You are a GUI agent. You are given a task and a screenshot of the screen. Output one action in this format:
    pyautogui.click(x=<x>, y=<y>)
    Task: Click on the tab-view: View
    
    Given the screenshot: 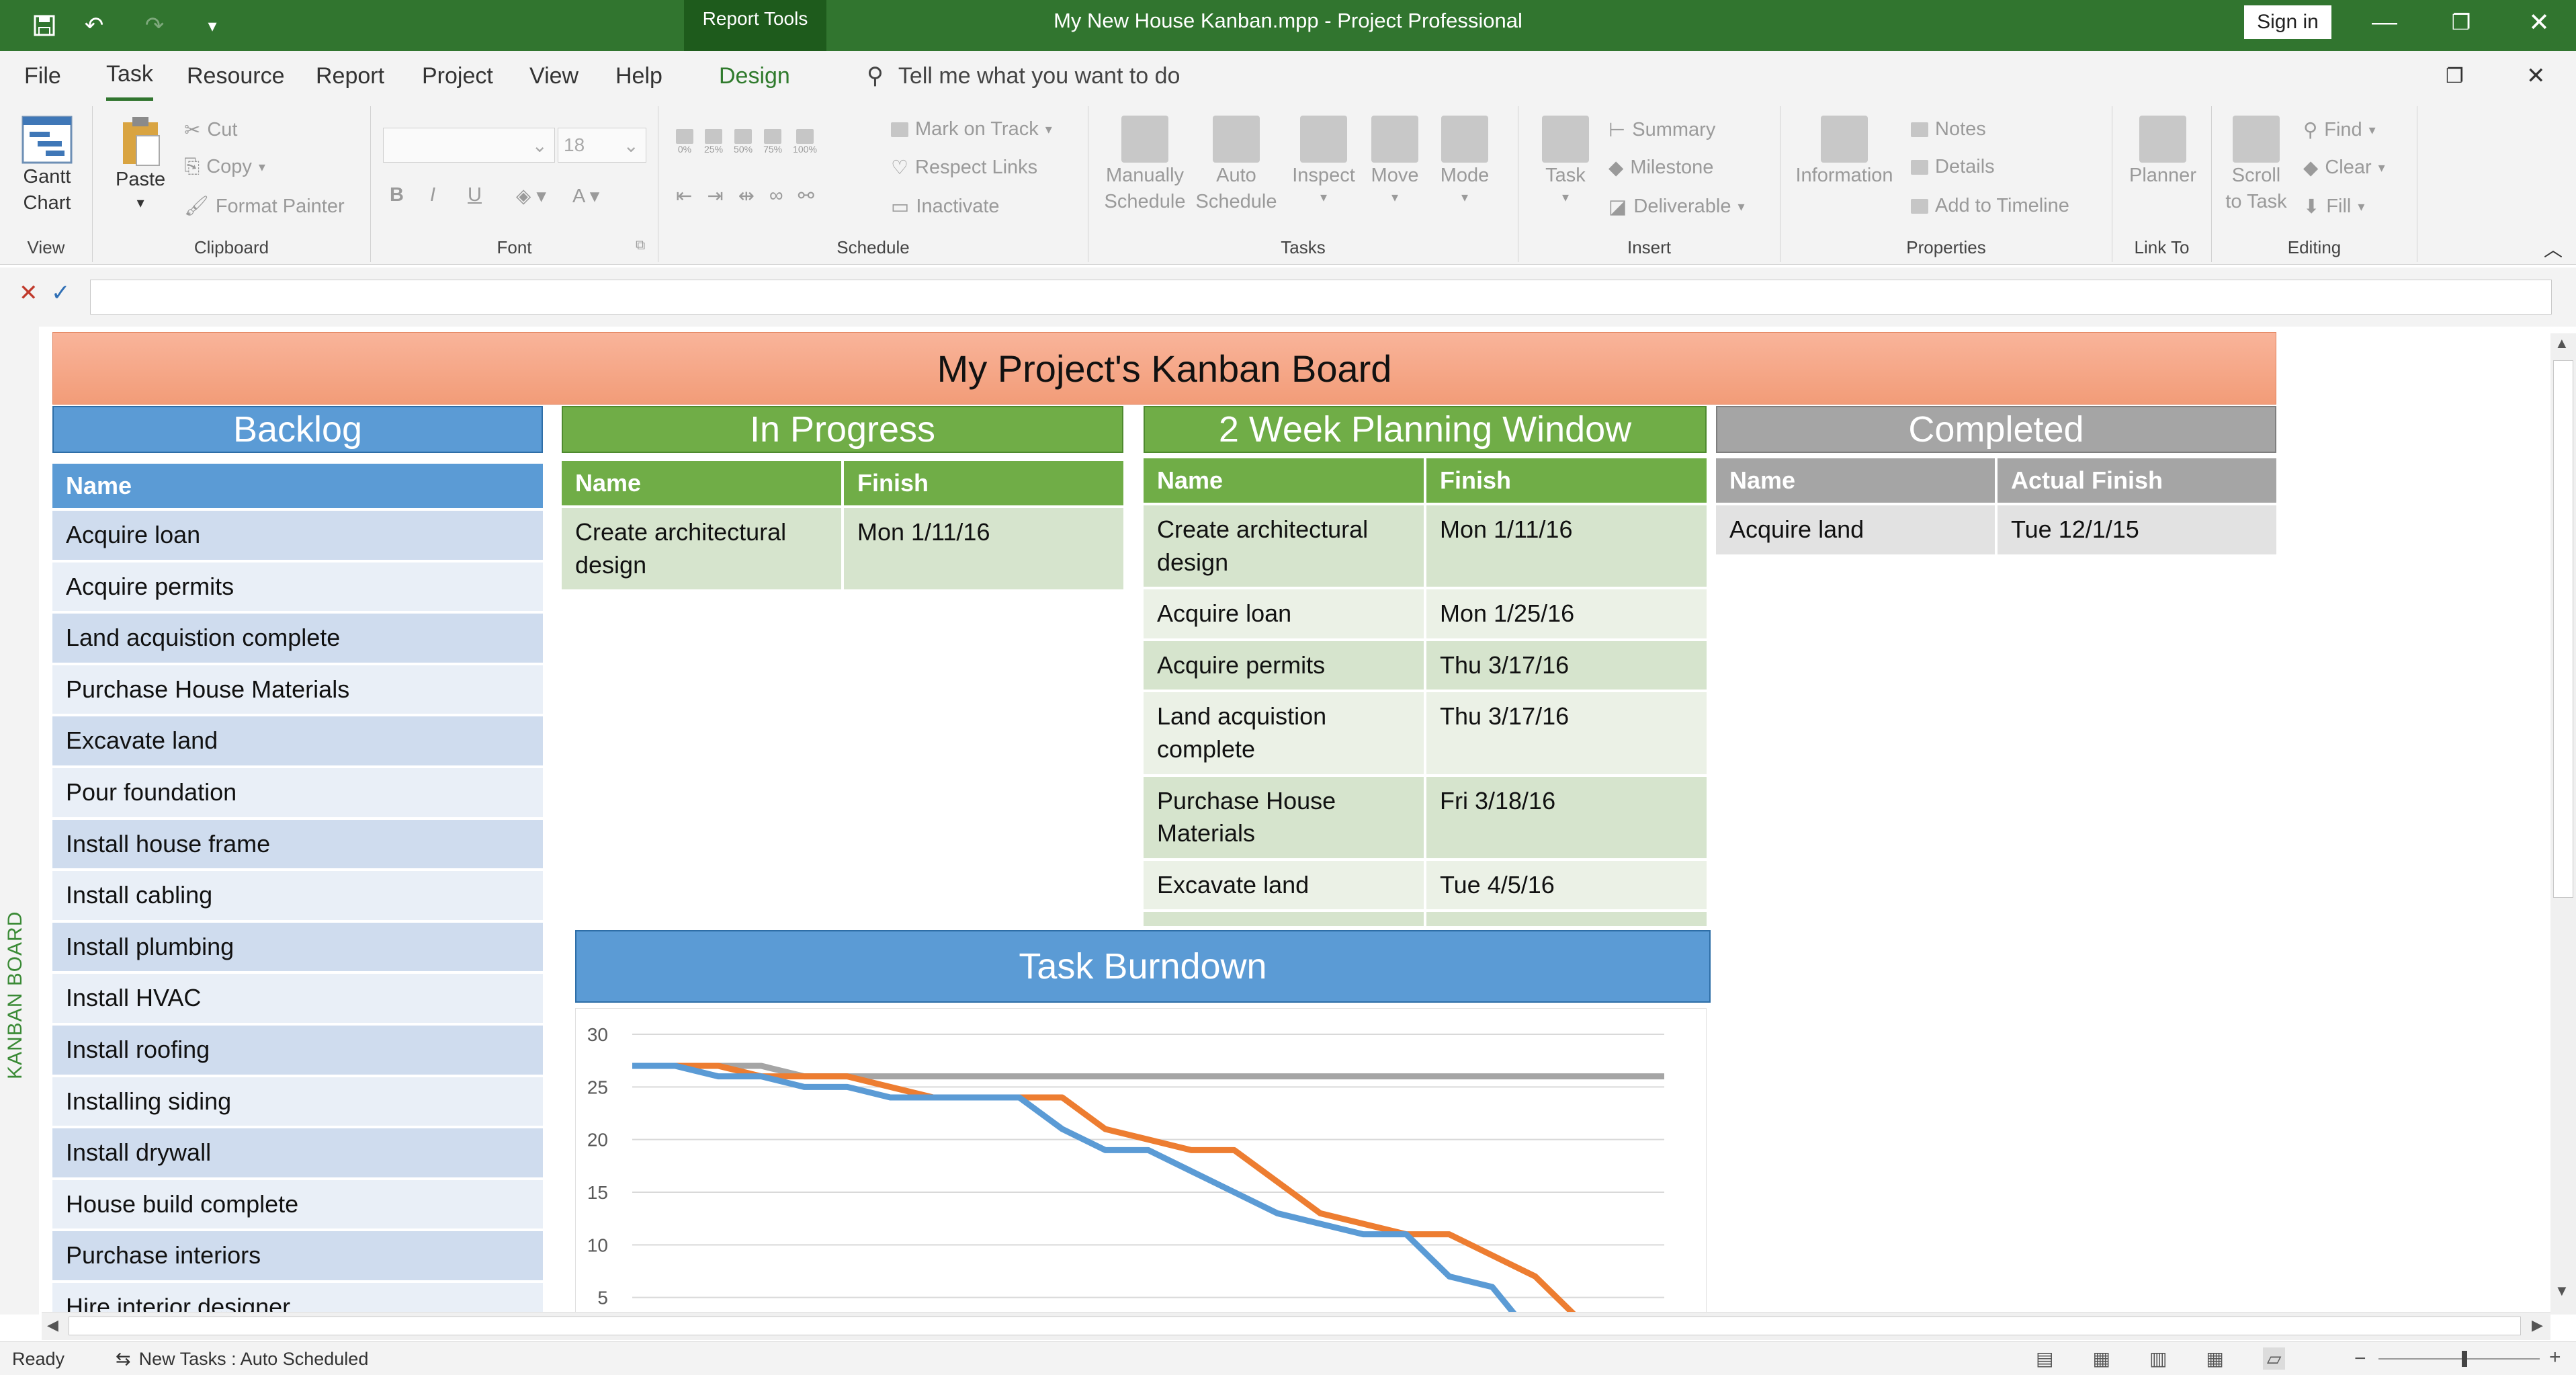 What is the action you would take?
    pyautogui.click(x=553, y=76)
    